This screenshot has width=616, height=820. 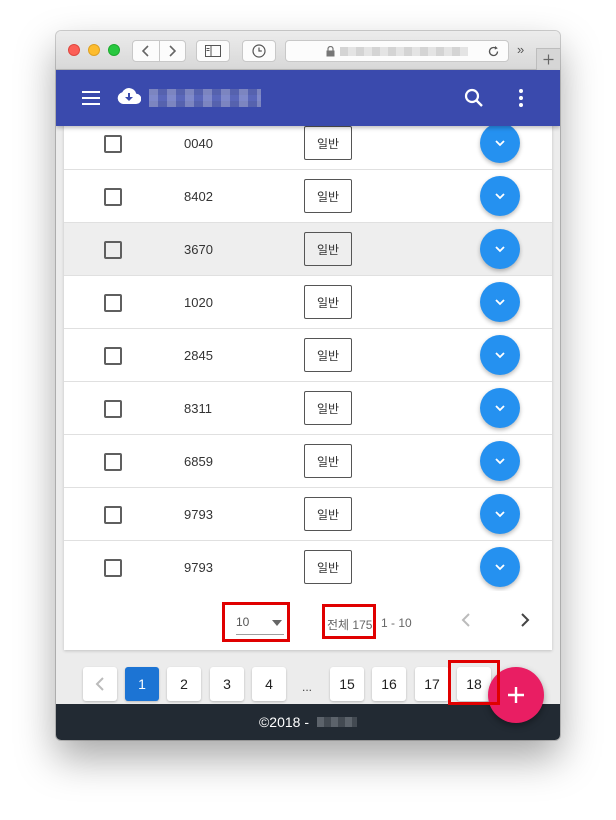 I want to click on search-icon, so click(x=474, y=98).